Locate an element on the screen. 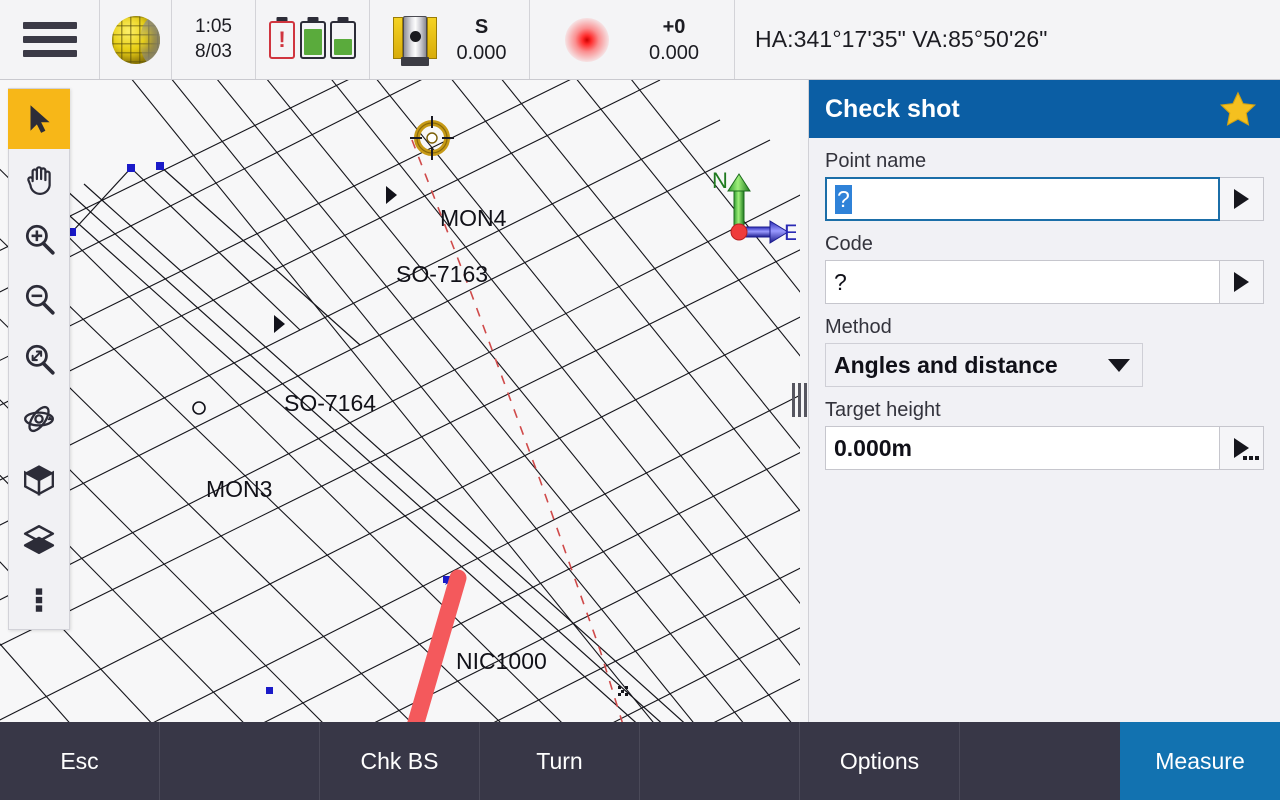  code-field: Code ? is located at coordinates (1044, 268).